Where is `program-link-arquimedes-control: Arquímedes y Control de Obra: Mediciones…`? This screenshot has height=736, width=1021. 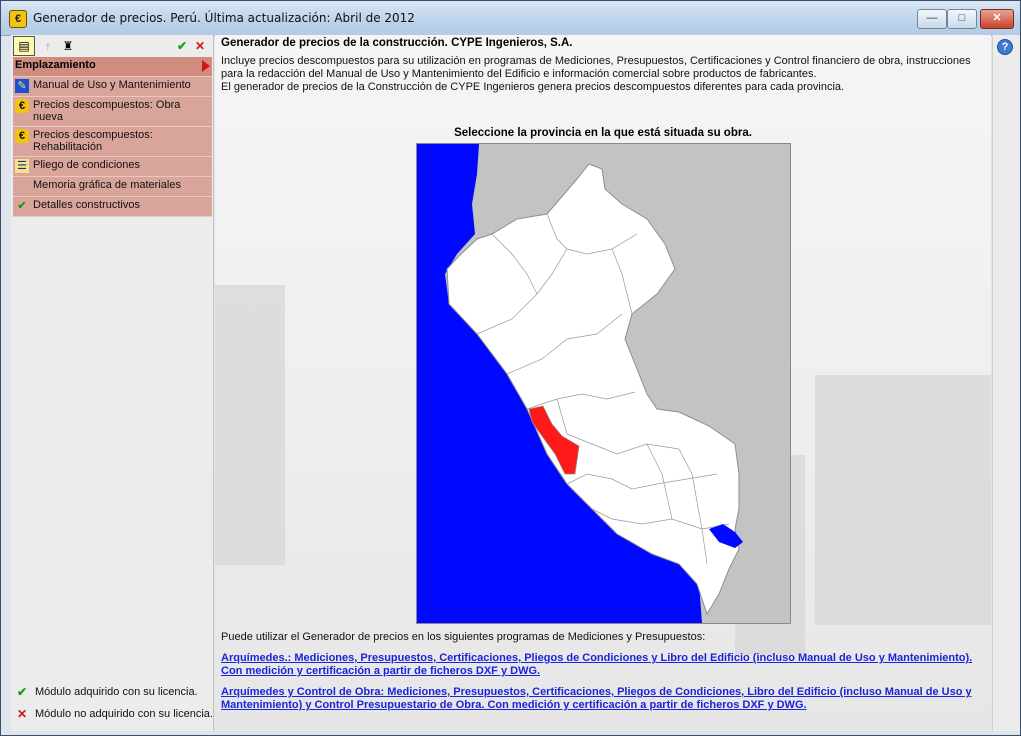 program-link-arquimedes-control: Arquímedes y Control de Obra: Mediciones… is located at coordinates (601, 699).